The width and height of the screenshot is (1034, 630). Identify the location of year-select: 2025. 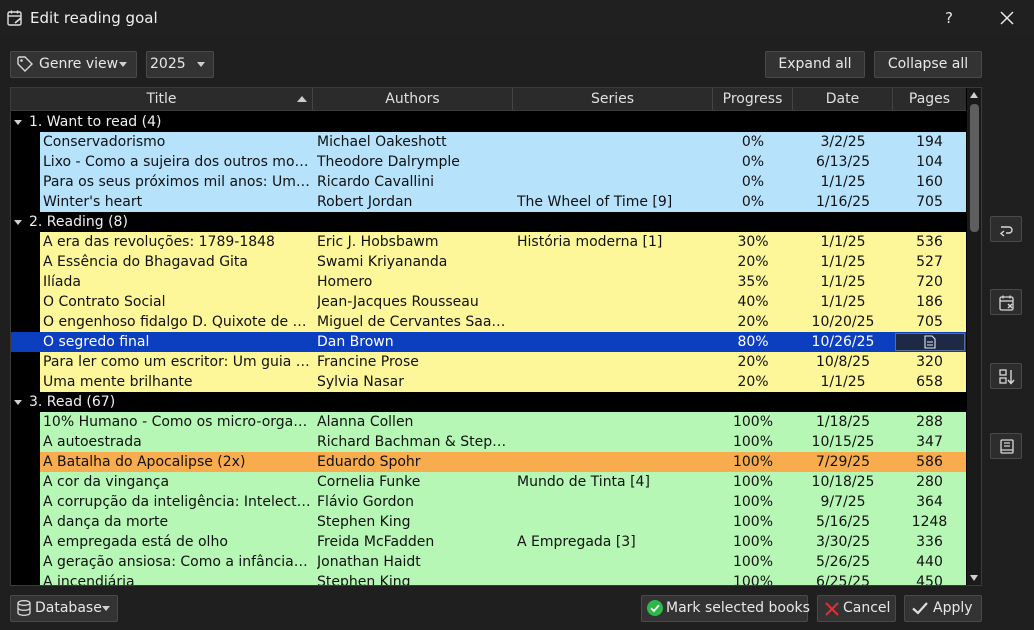
(180, 64).